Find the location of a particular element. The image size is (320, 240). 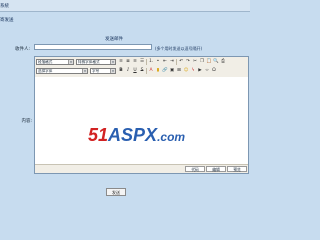

emoticon-icon: ☺ is located at coordinates (186, 71).